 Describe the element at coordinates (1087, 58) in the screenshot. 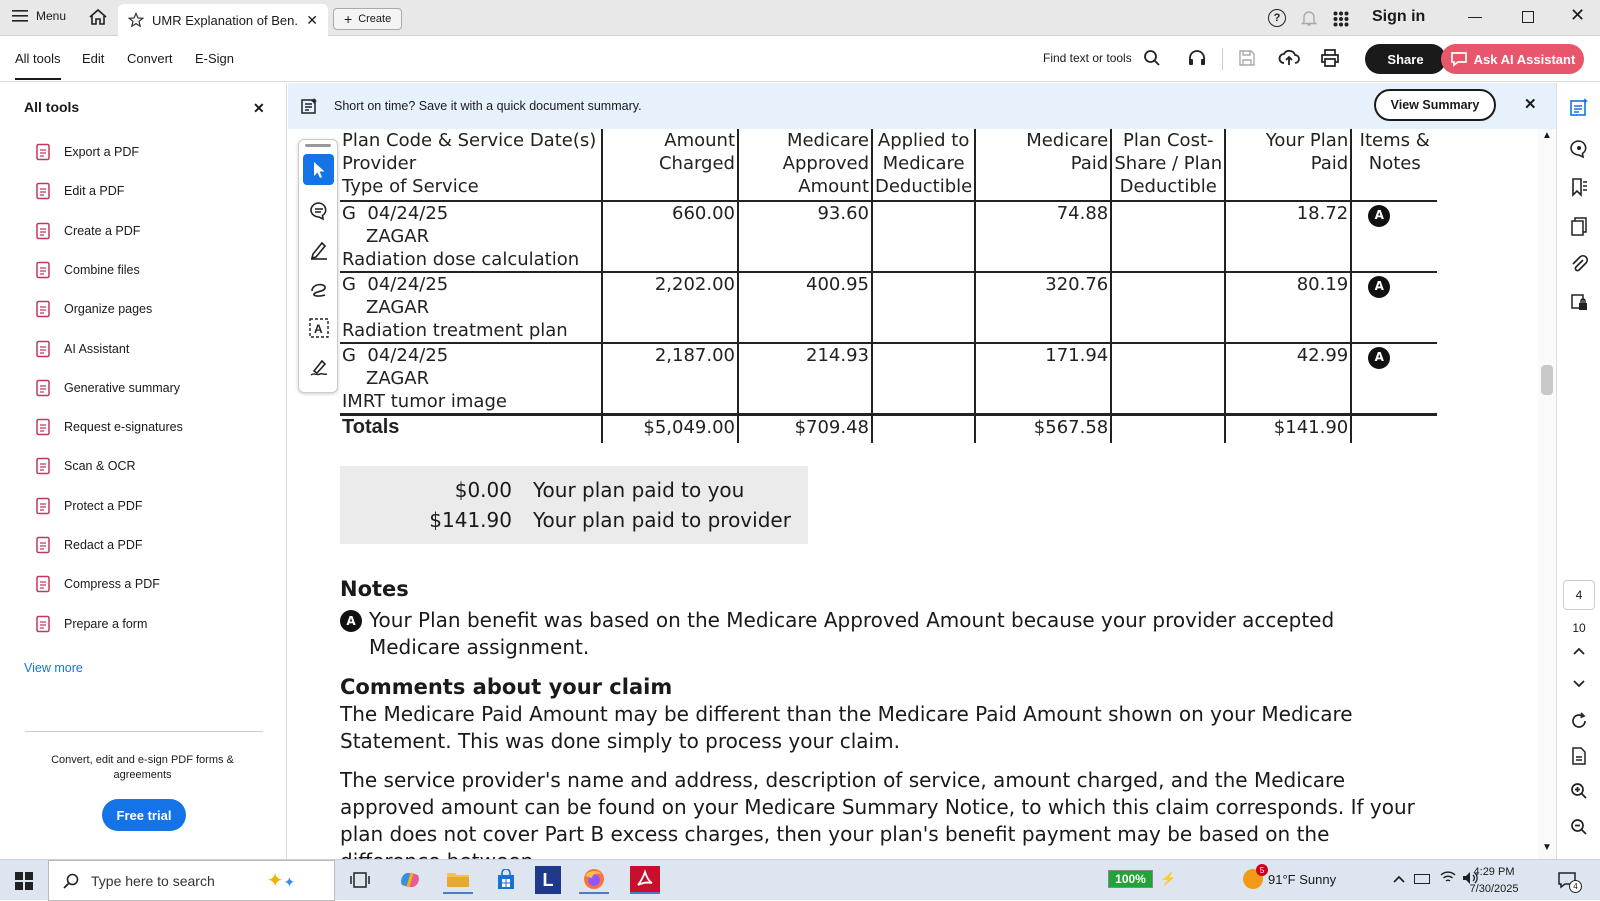

I see `find-tools-button: Find text or tools` at that location.